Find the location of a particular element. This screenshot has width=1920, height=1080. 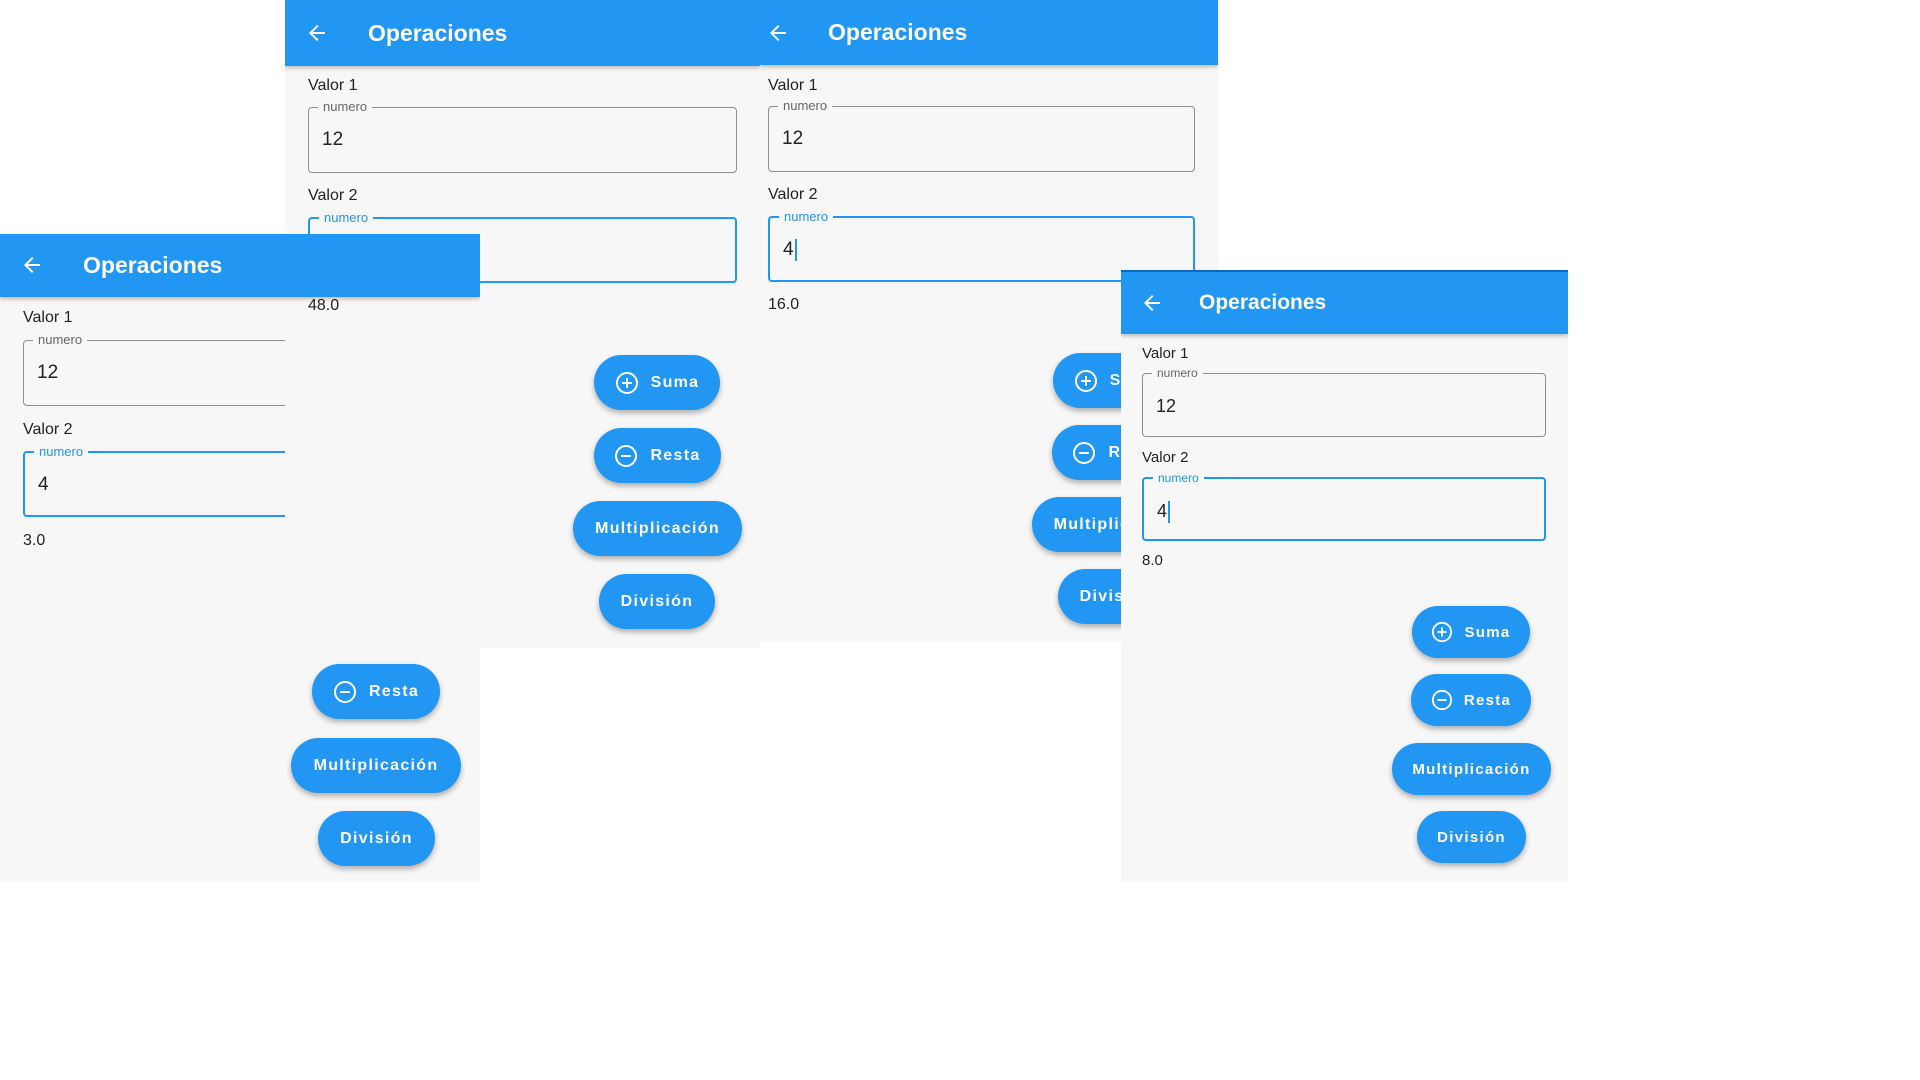

result-text: 16.0 is located at coordinates (784, 304).